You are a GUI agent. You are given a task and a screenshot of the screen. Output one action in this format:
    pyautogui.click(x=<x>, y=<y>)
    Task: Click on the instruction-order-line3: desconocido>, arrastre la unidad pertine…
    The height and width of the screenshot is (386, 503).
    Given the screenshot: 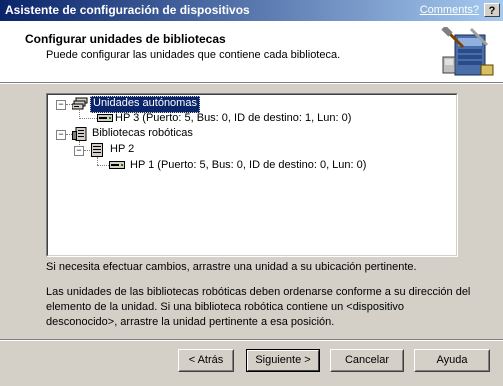 What is the action you would take?
    pyautogui.click(x=190, y=322)
    